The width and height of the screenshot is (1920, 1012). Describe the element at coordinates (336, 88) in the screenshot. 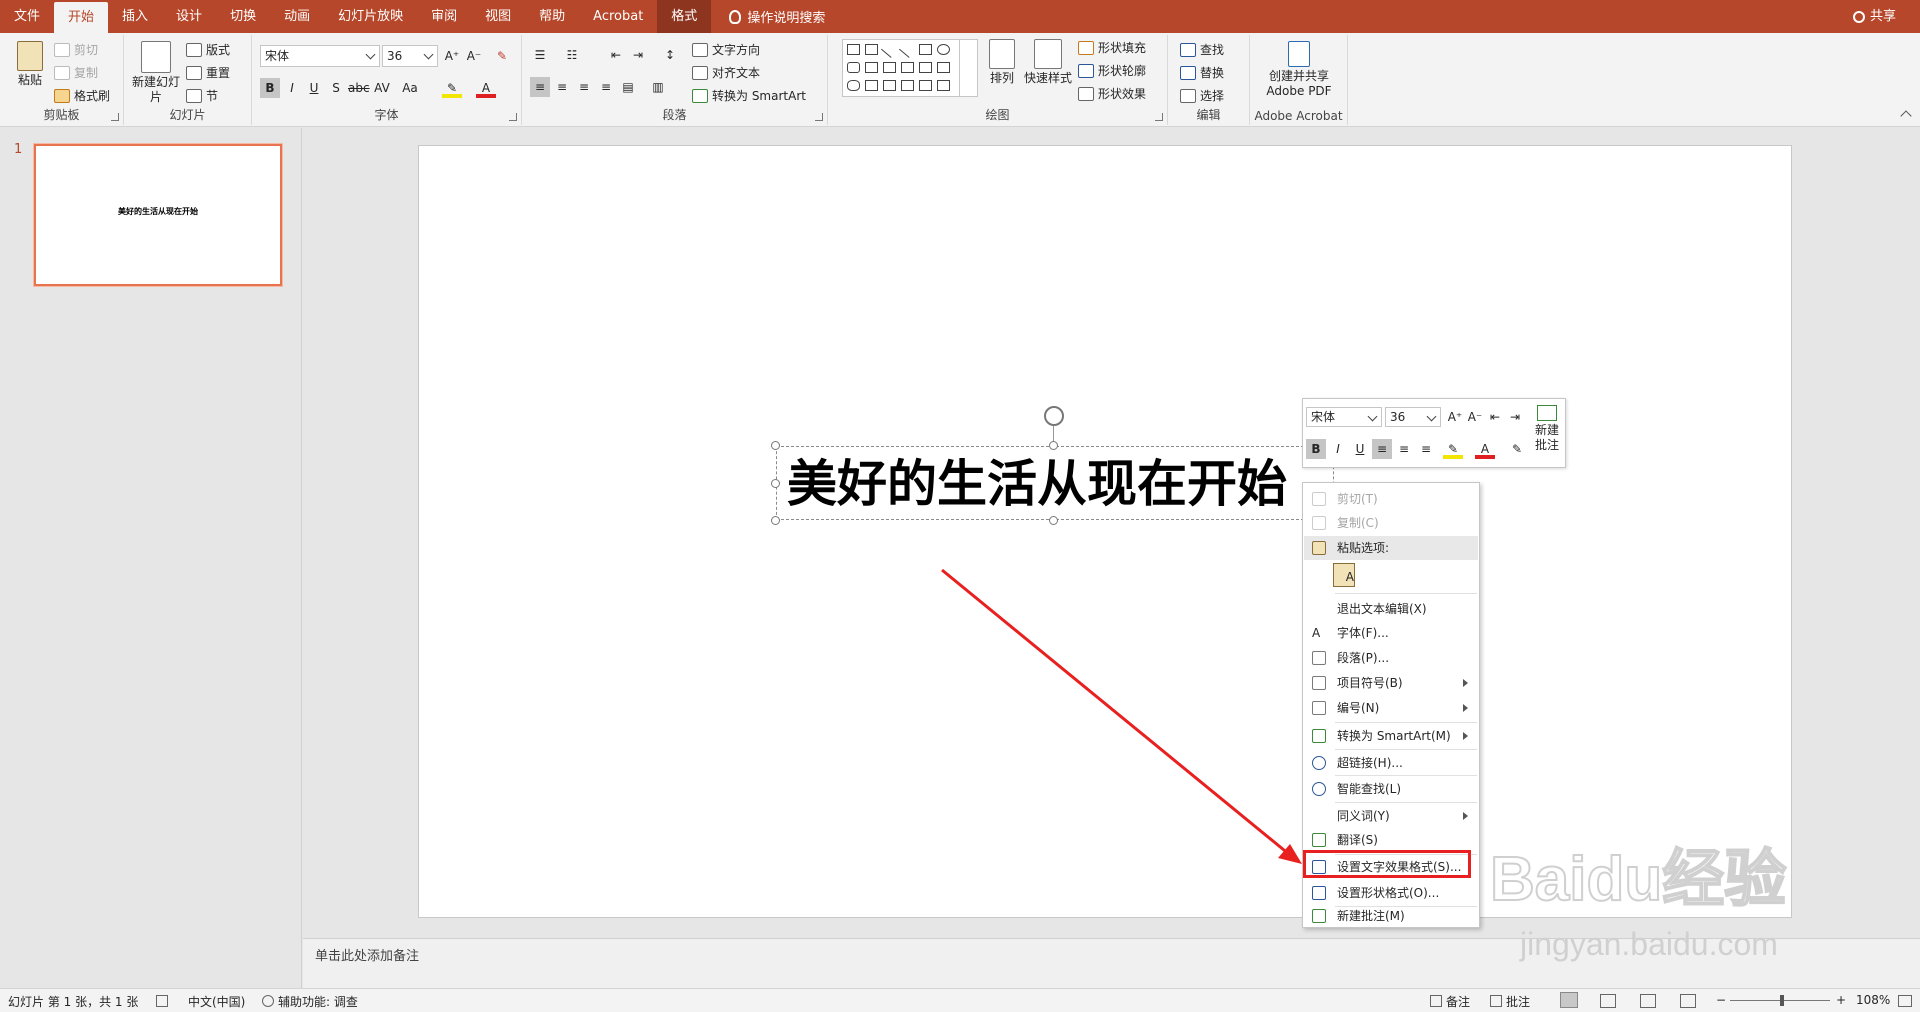

I see `shadow-icon: S` at that location.